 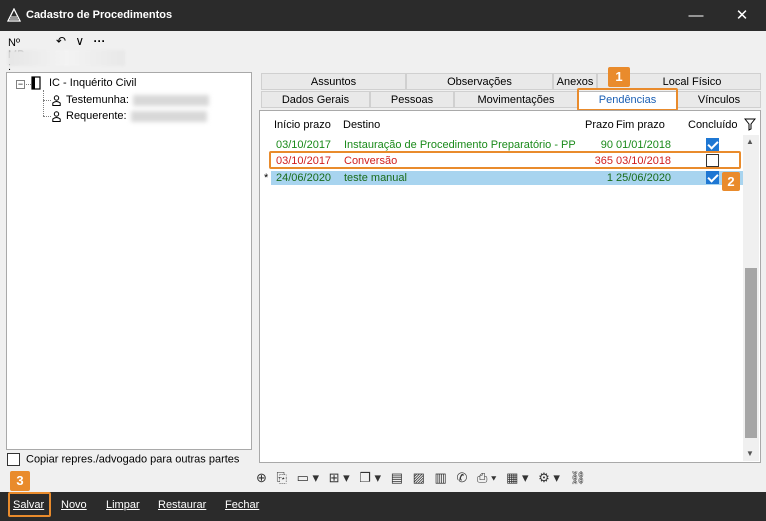 What do you see at coordinates (130, 100) in the screenshot?
I see `tree-child-testemunha: Testemunha:` at bounding box center [130, 100].